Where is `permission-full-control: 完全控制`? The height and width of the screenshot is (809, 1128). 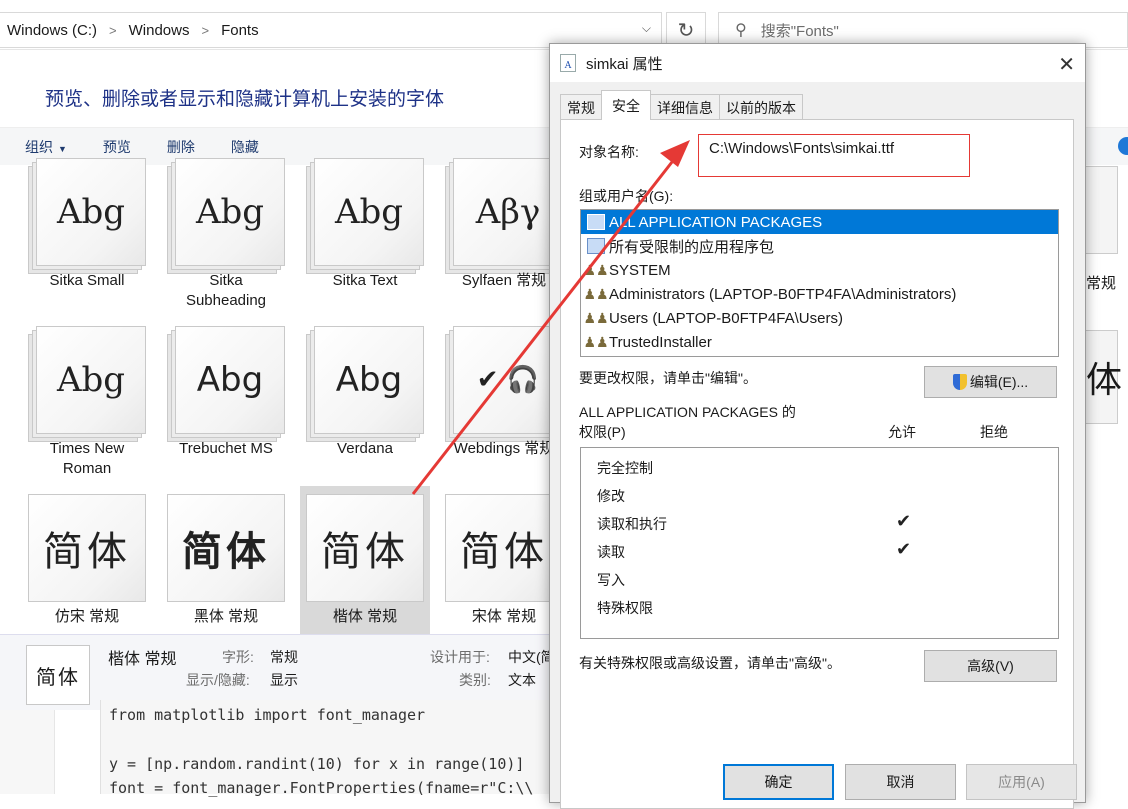
permission-full-control: 完全控制 is located at coordinates (625, 468).